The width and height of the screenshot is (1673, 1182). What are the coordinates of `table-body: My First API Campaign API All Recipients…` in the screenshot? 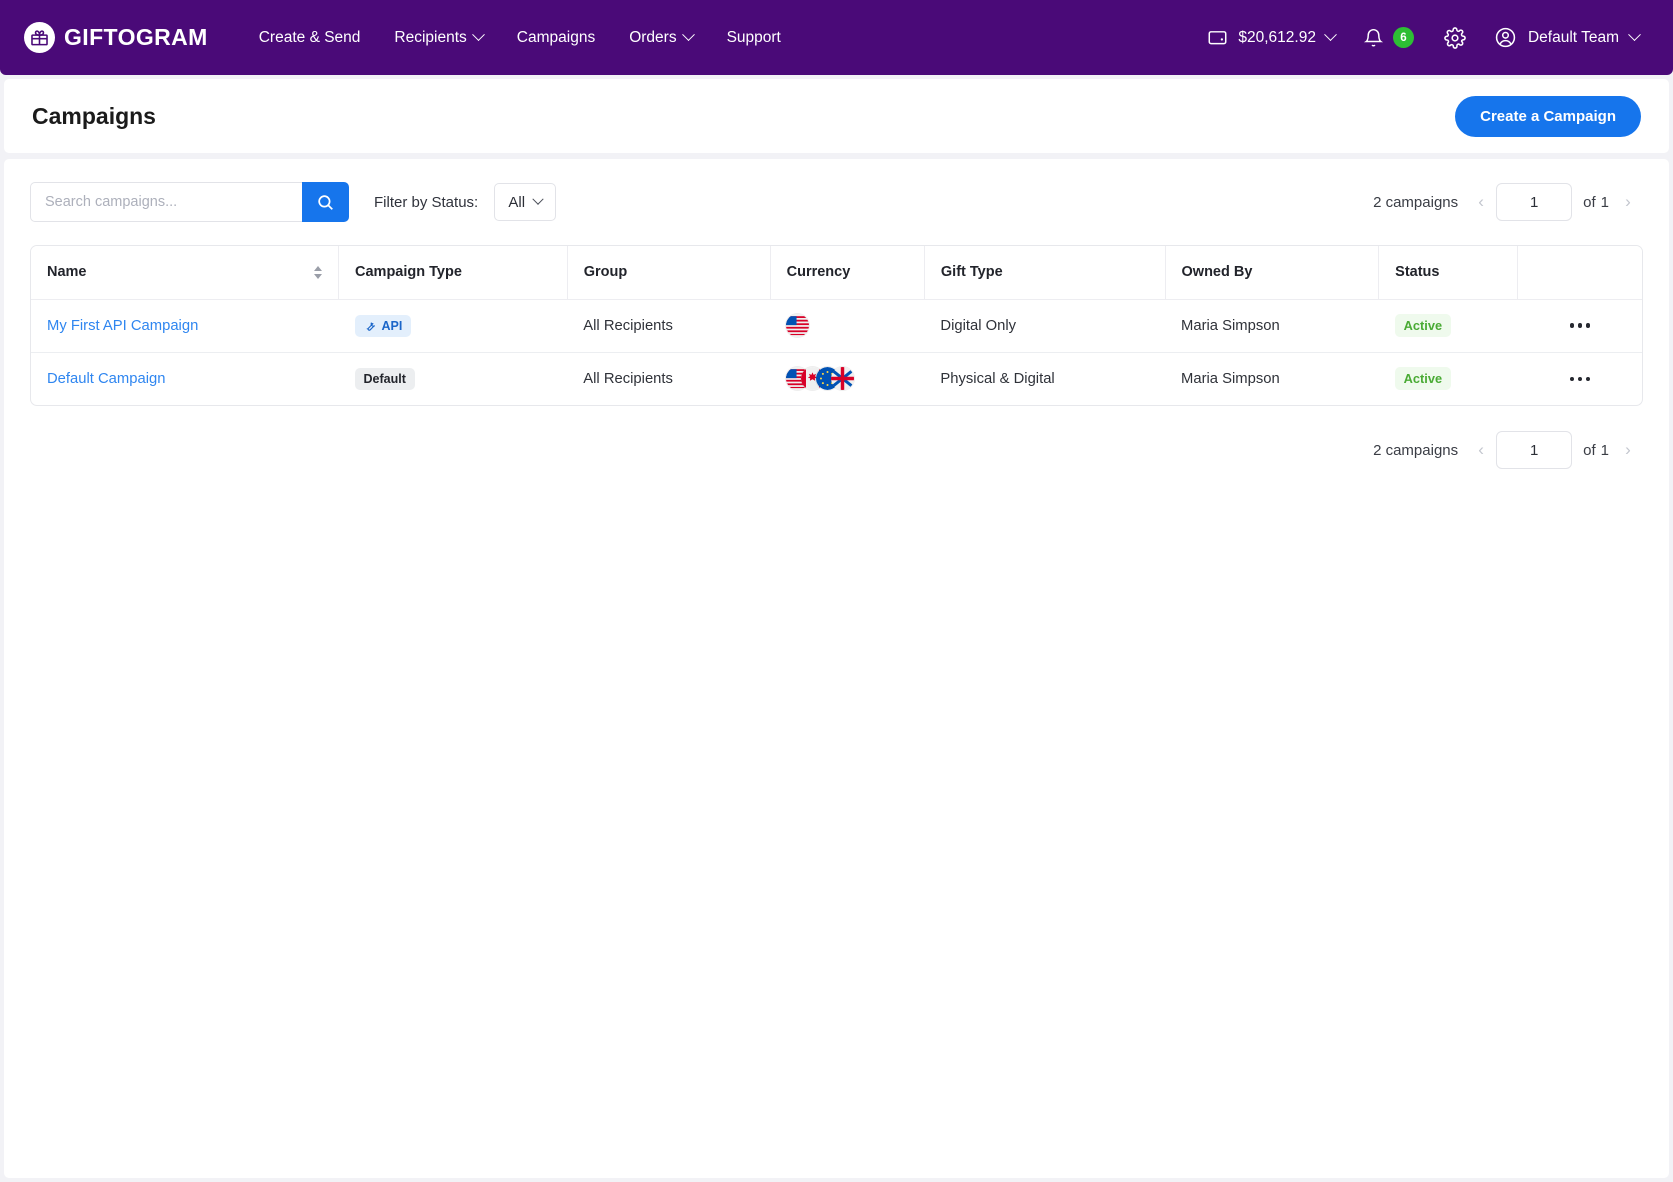 It's located at (836, 352).